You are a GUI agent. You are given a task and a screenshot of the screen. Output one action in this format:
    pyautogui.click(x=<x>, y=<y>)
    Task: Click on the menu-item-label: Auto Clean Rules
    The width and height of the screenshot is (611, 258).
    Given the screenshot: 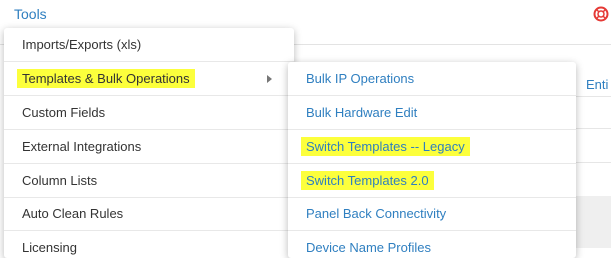 What is the action you would take?
    pyautogui.click(x=73, y=213)
    